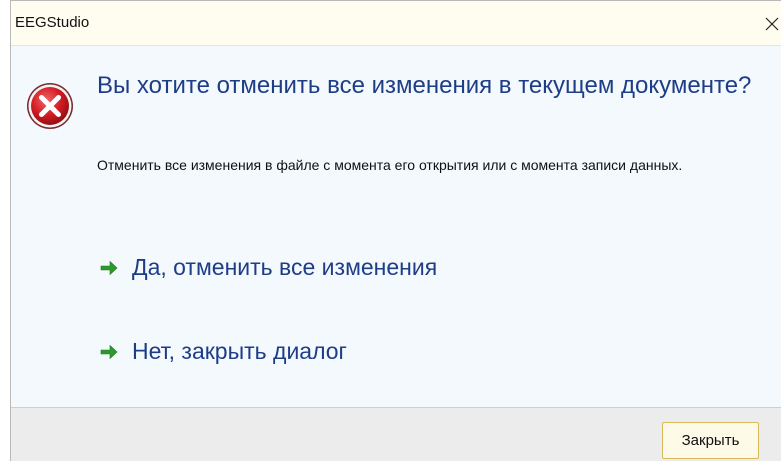 The height and width of the screenshot is (461, 781). Describe the element at coordinates (396, 23) in the screenshot. I see `title-bar: EEGStudio` at that location.